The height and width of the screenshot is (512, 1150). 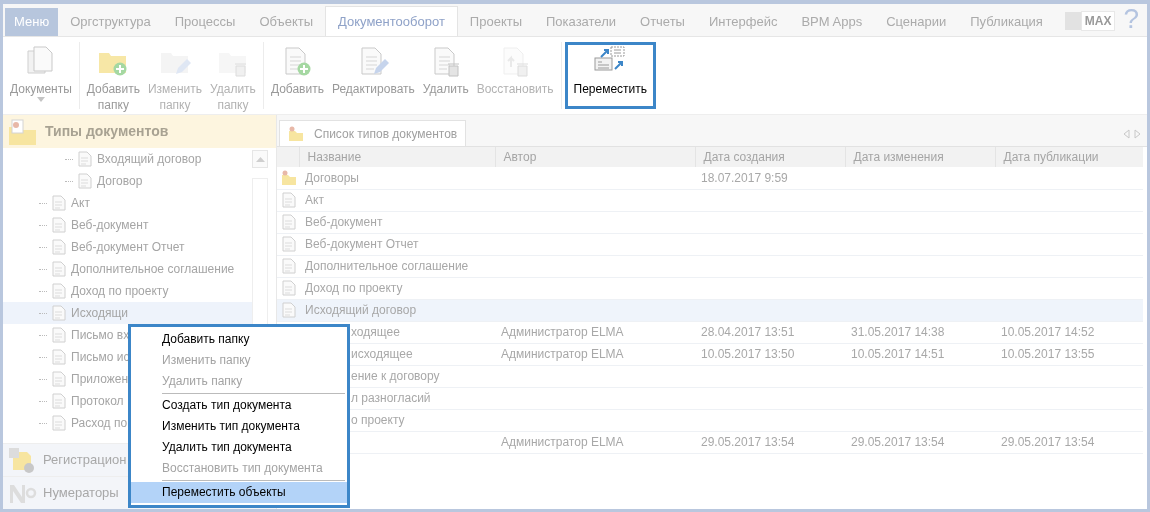 What do you see at coordinates (770, 332) in the screenshot?
I see `table-cell: 28.04.2017 13:51` at bounding box center [770, 332].